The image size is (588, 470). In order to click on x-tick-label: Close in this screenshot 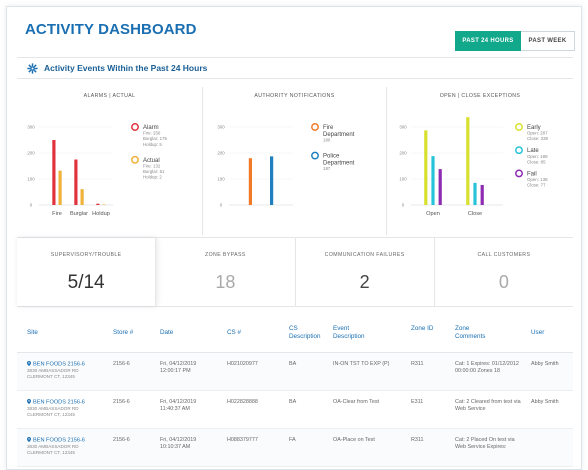, I will do `click(475, 214)`.